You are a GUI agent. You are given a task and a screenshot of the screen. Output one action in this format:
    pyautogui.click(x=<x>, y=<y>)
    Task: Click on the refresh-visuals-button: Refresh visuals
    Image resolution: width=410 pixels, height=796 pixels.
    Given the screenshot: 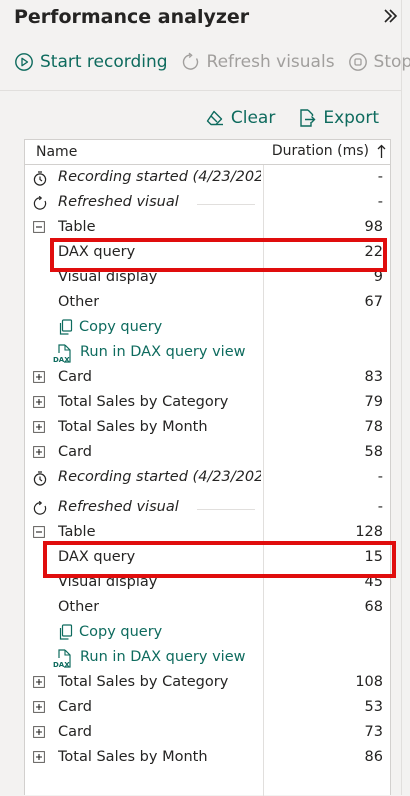 What is the action you would take?
    pyautogui.click(x=258, y=62)
    